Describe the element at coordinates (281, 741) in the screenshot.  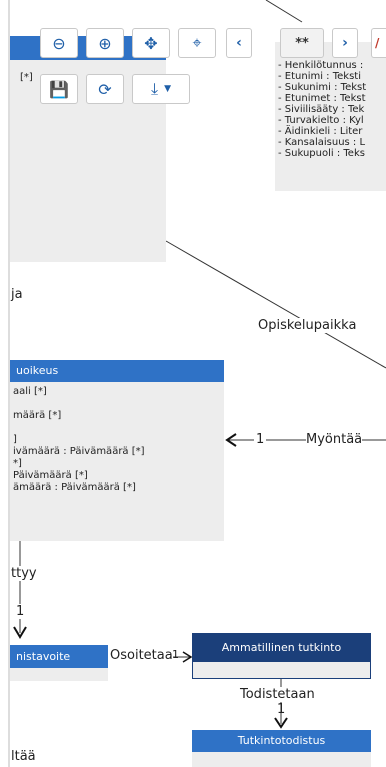
I see `tutkintotodistus-entity-title: Tutkintotodistus` at that location.